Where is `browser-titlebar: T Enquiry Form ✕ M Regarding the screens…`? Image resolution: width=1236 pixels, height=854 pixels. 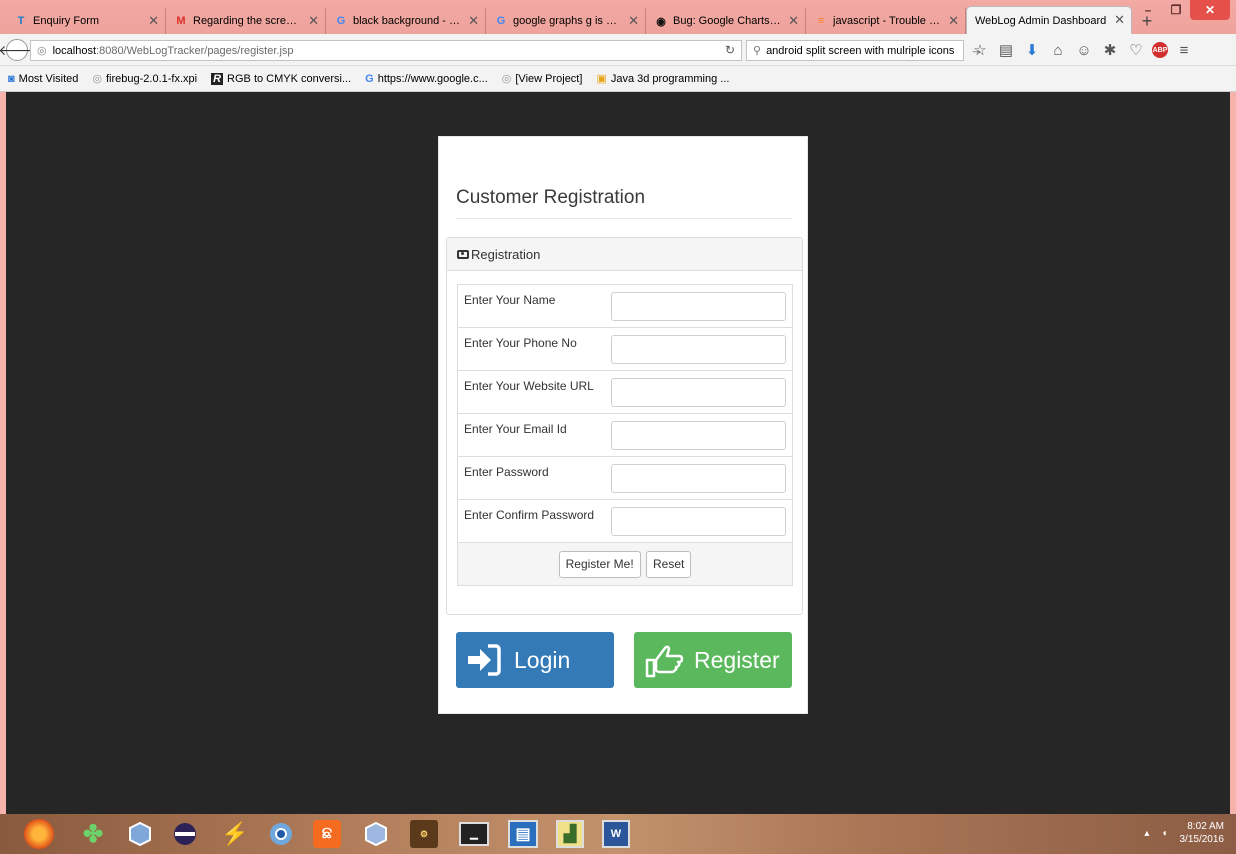
browser-titlebar: T Enquiry Form ✕ M Regarding the screens… is located at coordinates (618, 17).